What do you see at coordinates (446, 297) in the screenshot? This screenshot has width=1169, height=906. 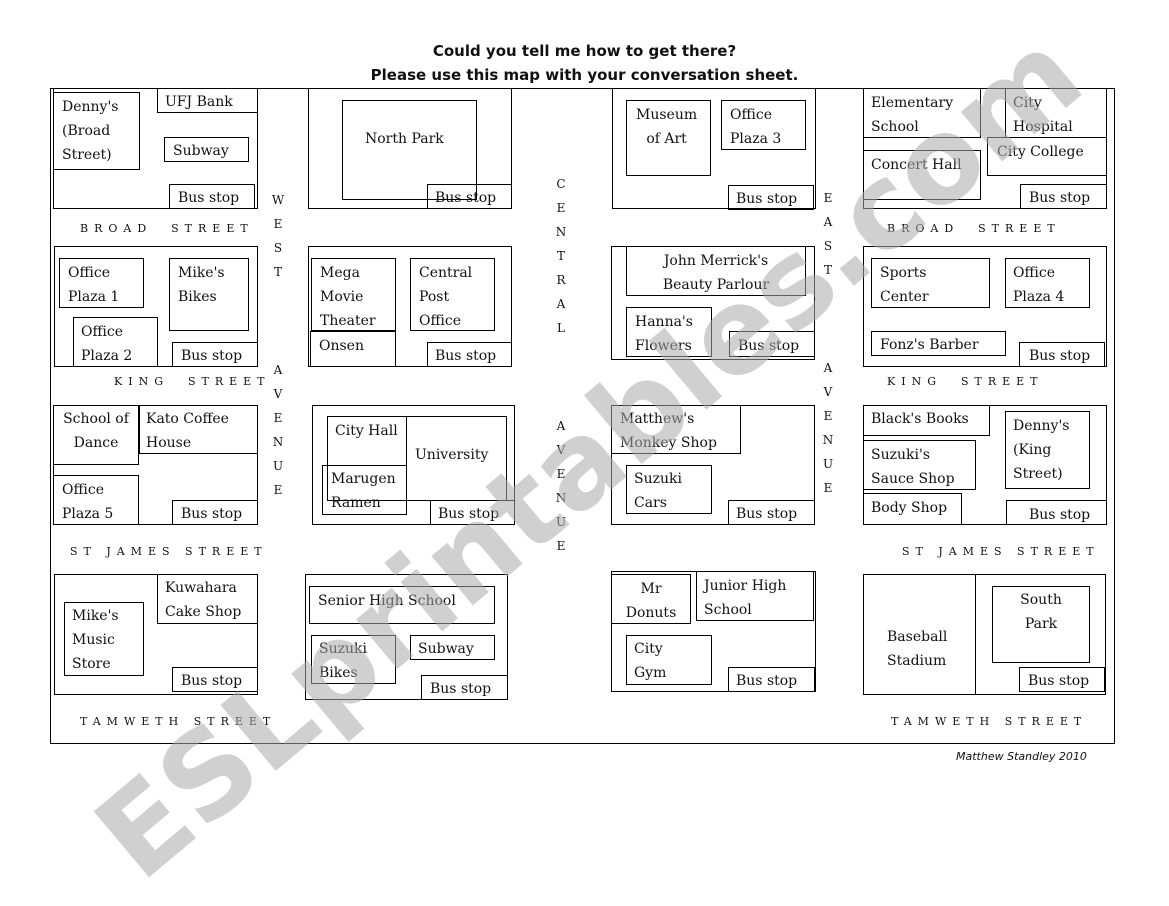 I see `place-central-post-office-label: Central Post Office` at bounding box center [446, 297].